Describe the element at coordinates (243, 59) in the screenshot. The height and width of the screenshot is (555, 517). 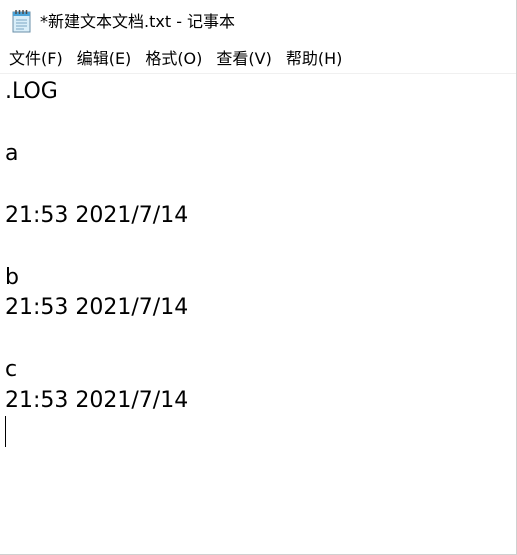
I see `menu-view: 查看(V)` at that location.